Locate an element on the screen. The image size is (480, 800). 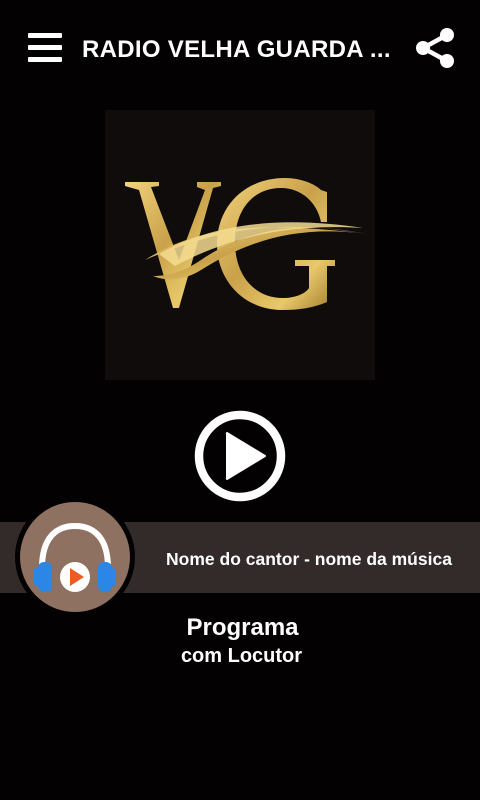
album-art is located at coordinates (75, 557).